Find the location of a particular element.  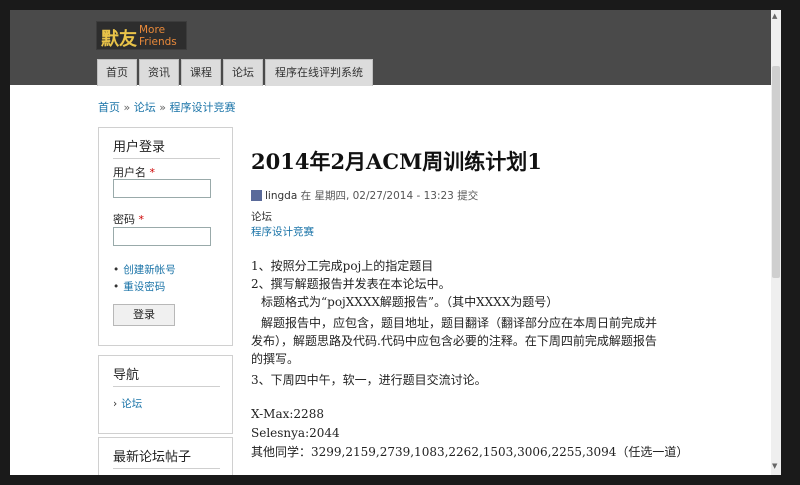

chevron-right-icon: › is located at coordinates (115, 404).